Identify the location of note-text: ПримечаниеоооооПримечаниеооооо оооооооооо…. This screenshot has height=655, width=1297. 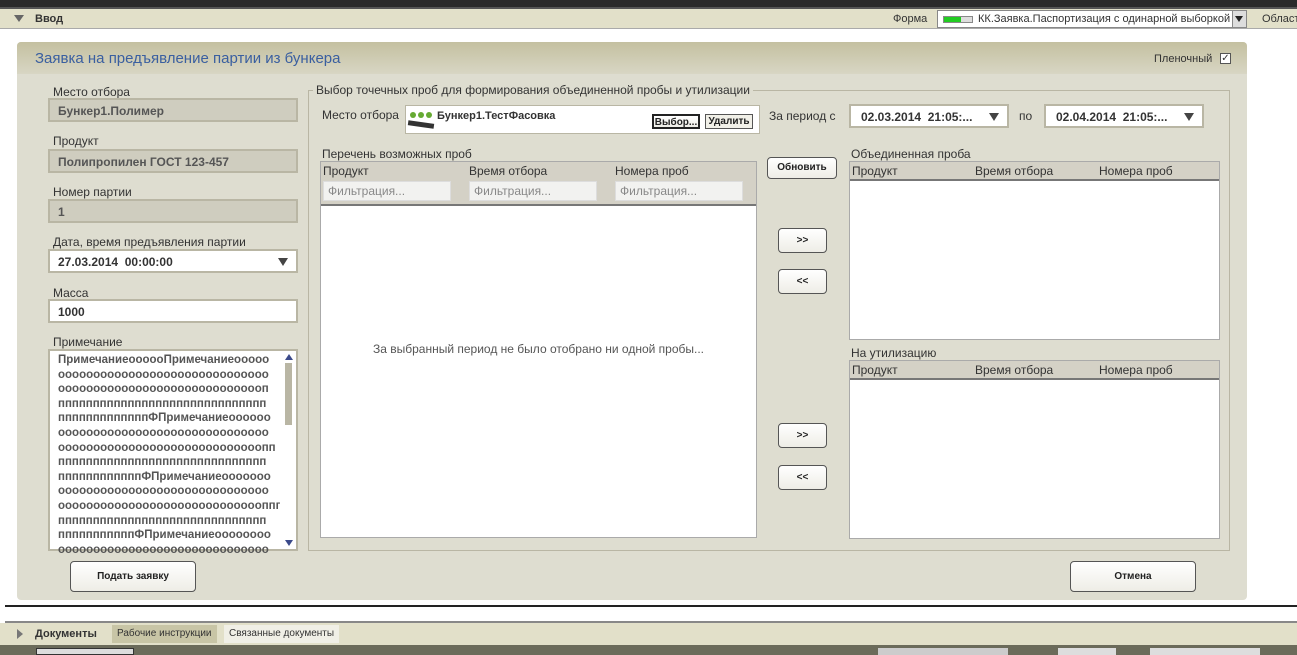
(169, 455).